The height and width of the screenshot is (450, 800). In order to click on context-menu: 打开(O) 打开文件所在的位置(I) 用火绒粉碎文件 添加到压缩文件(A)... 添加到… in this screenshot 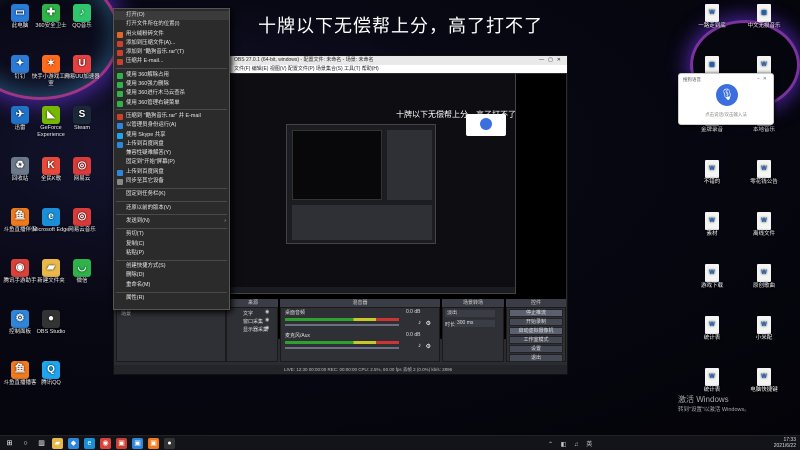, I will do `click(171, 159)`.